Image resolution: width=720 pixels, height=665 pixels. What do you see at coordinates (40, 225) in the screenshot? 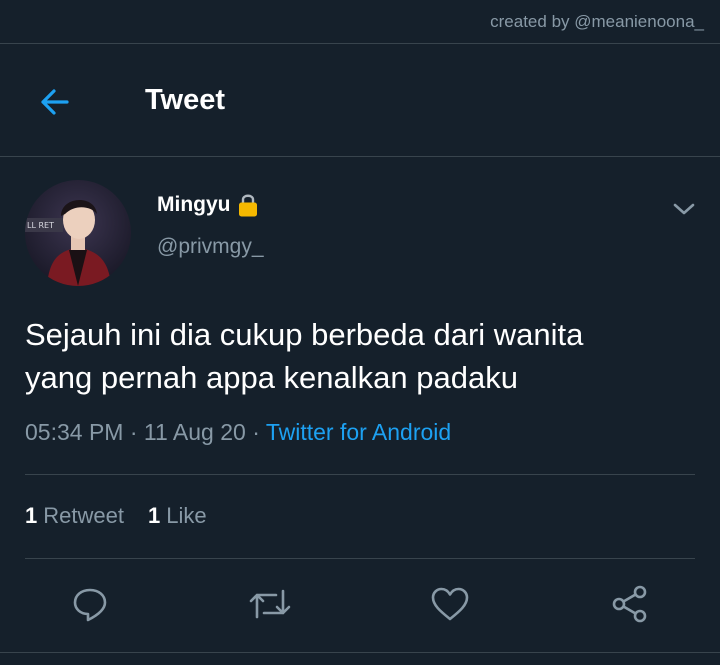
I see `svg-text: LL RET` at bounding box center [40, 225].